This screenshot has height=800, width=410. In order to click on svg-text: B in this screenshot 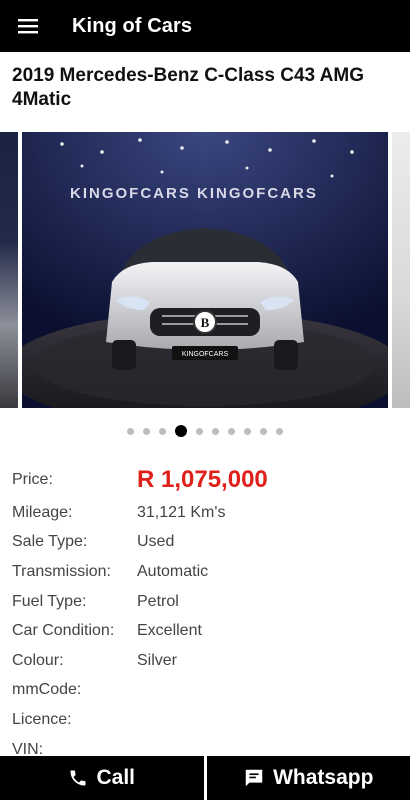, I will do `click(205, 322)`.